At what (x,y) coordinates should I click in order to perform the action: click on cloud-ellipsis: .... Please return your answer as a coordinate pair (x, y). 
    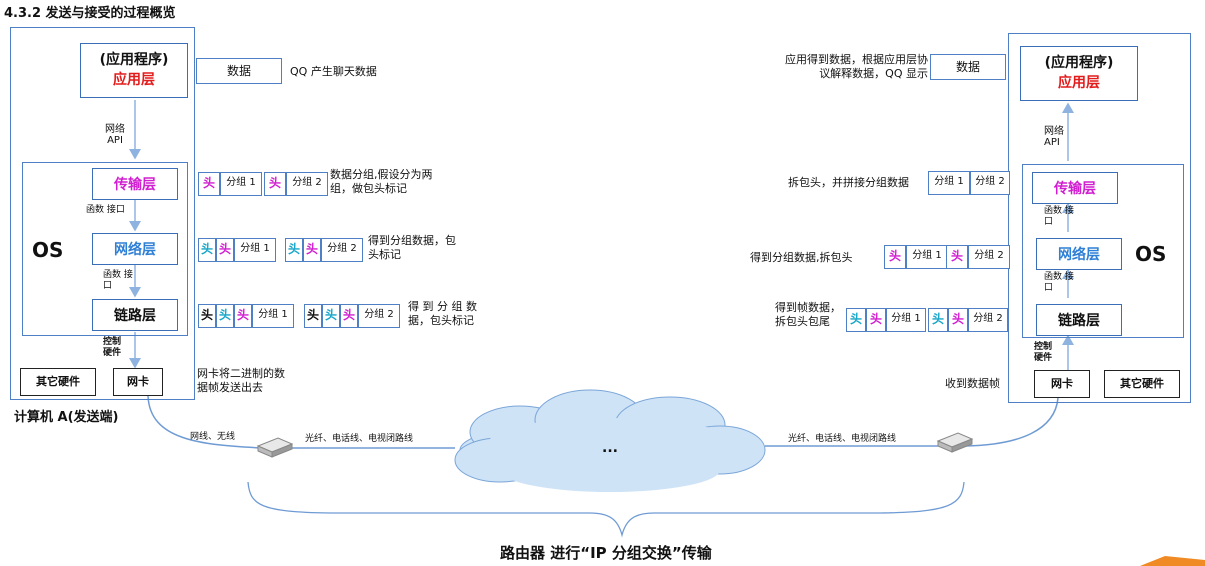
    Looking at the image, I should click on (610, 448).